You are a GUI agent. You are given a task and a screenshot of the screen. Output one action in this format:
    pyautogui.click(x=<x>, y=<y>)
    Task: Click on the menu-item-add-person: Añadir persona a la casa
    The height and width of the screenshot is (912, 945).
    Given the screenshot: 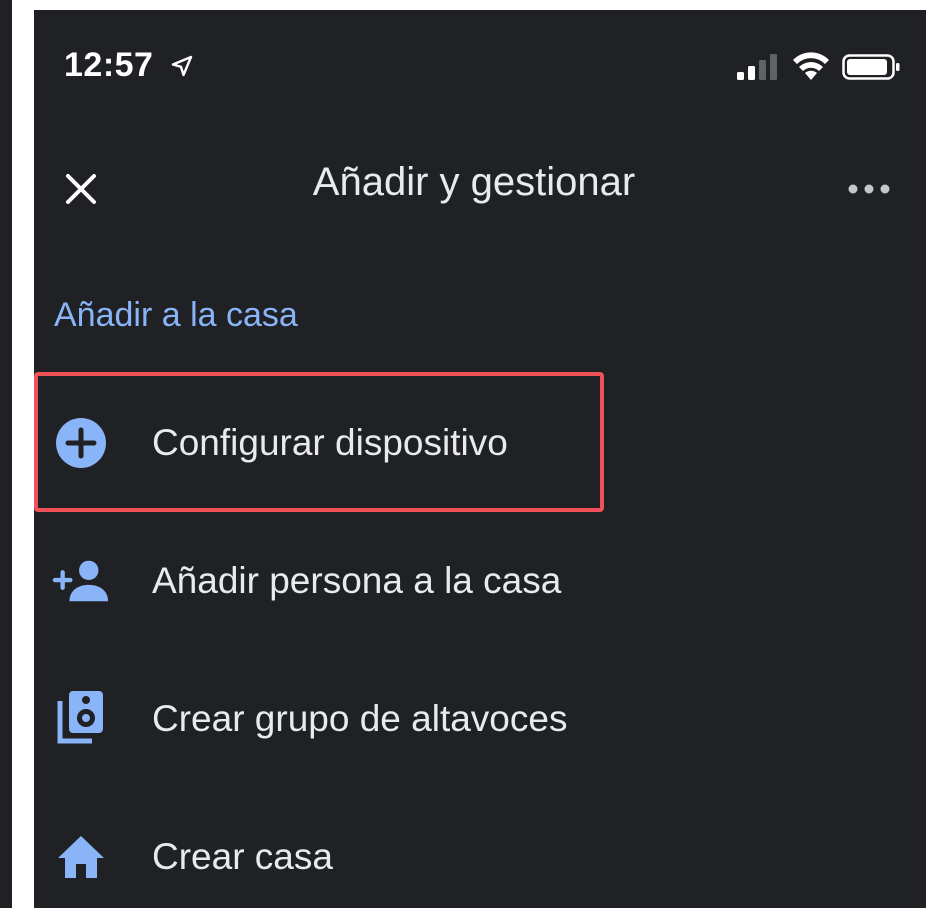 What is the action you would take?
    pyautogui.click(x=480, y=581)
    